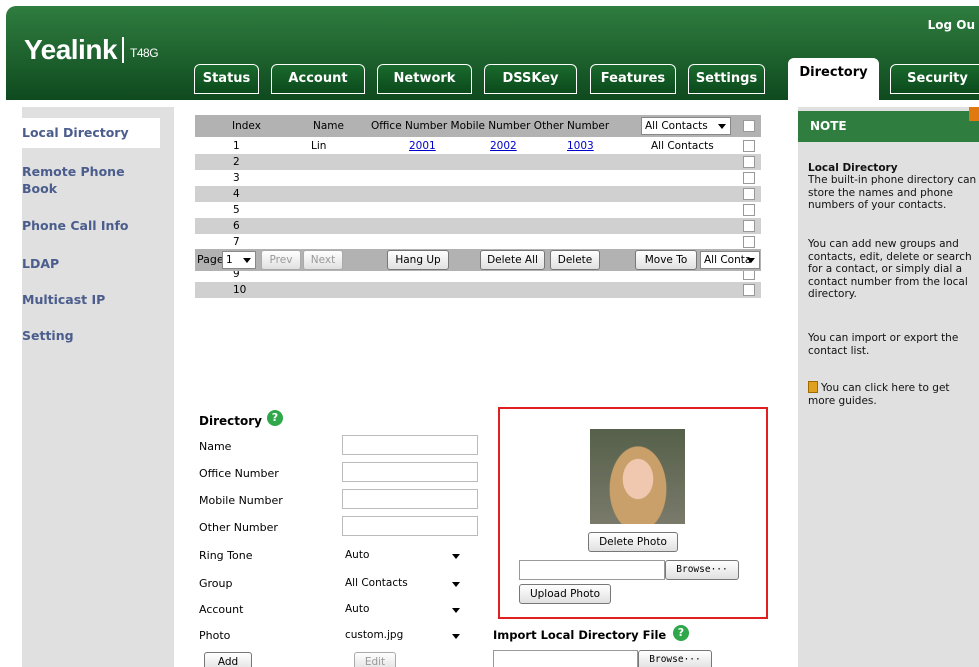 The width and height of the screenshot is (979, 667). I want to click on table-row: 3, so click(478, 178).